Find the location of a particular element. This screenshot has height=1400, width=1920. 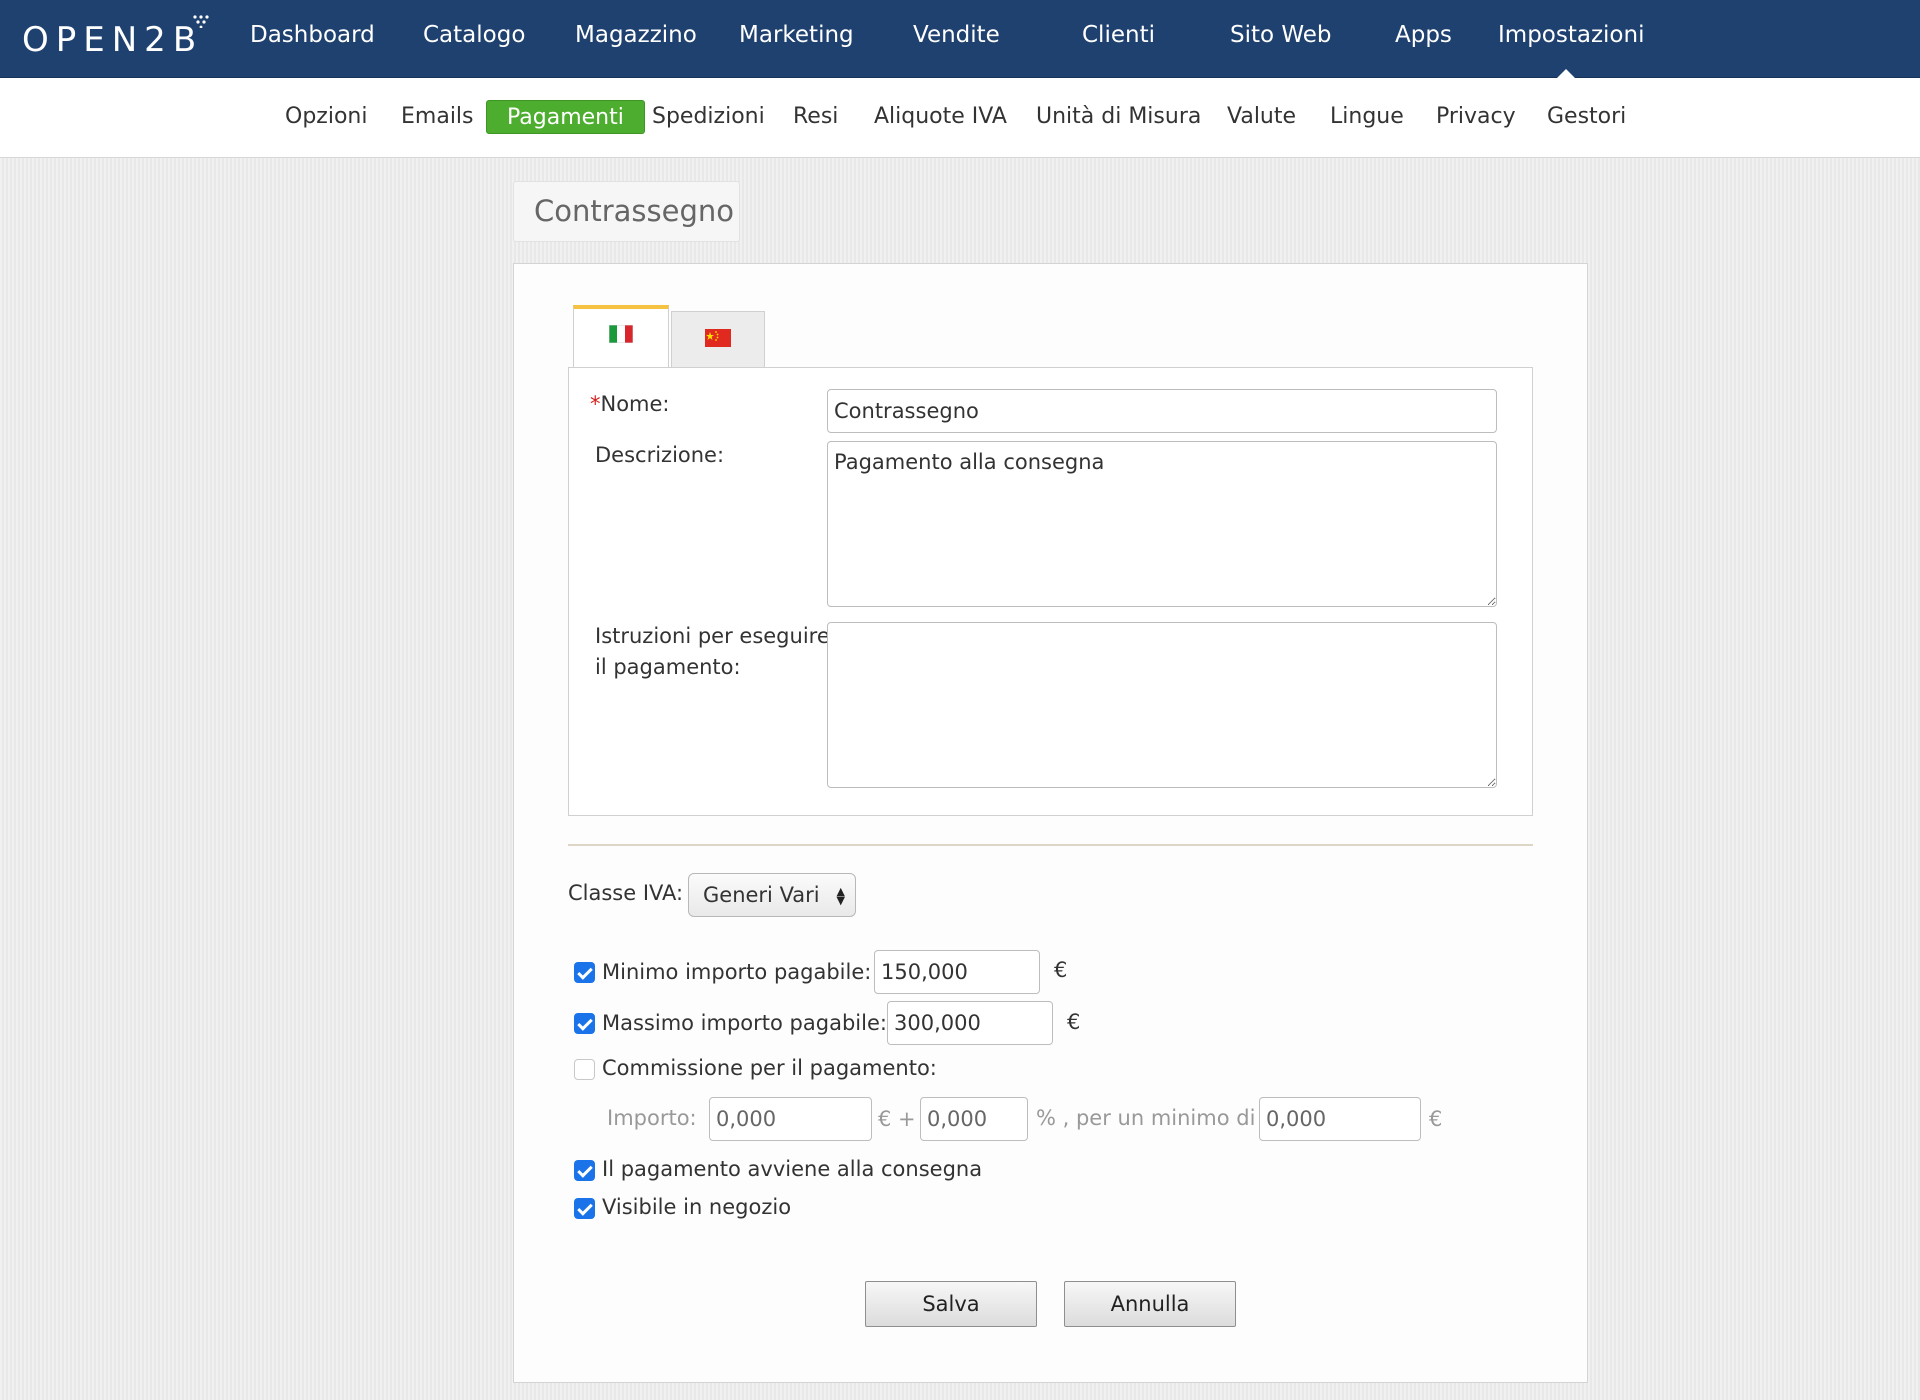

nav-dashboard: Dashboard is located at coordinates (312, 35).